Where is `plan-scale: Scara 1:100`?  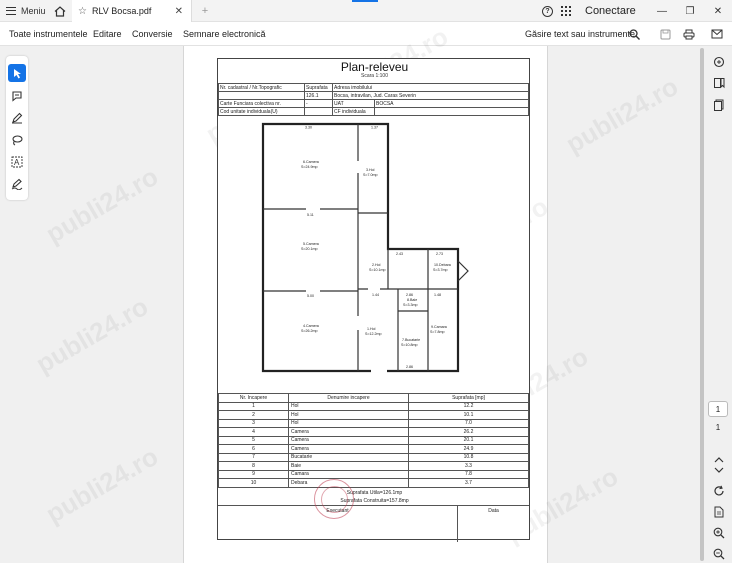 plan-scale: Scara 1:100 is located at coordinates (374, 76).